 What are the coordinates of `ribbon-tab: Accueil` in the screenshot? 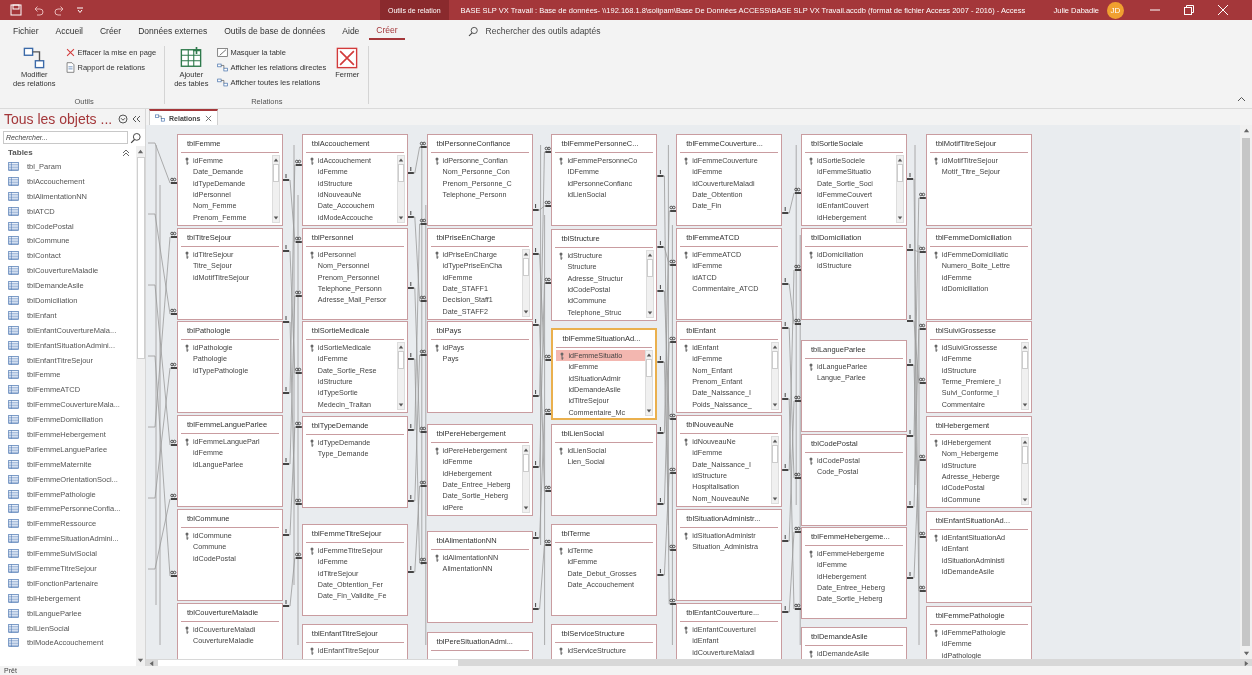 It's located at (69, 31).